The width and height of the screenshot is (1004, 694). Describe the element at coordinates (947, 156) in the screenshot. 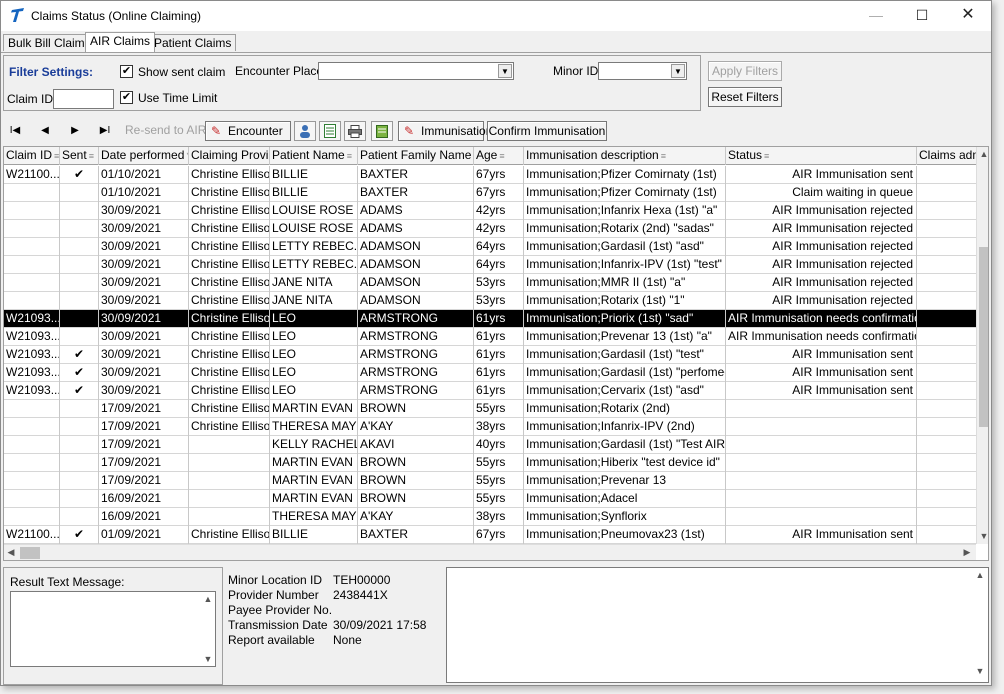

I see `column-header-claims-admin: Claims adm` at that location.